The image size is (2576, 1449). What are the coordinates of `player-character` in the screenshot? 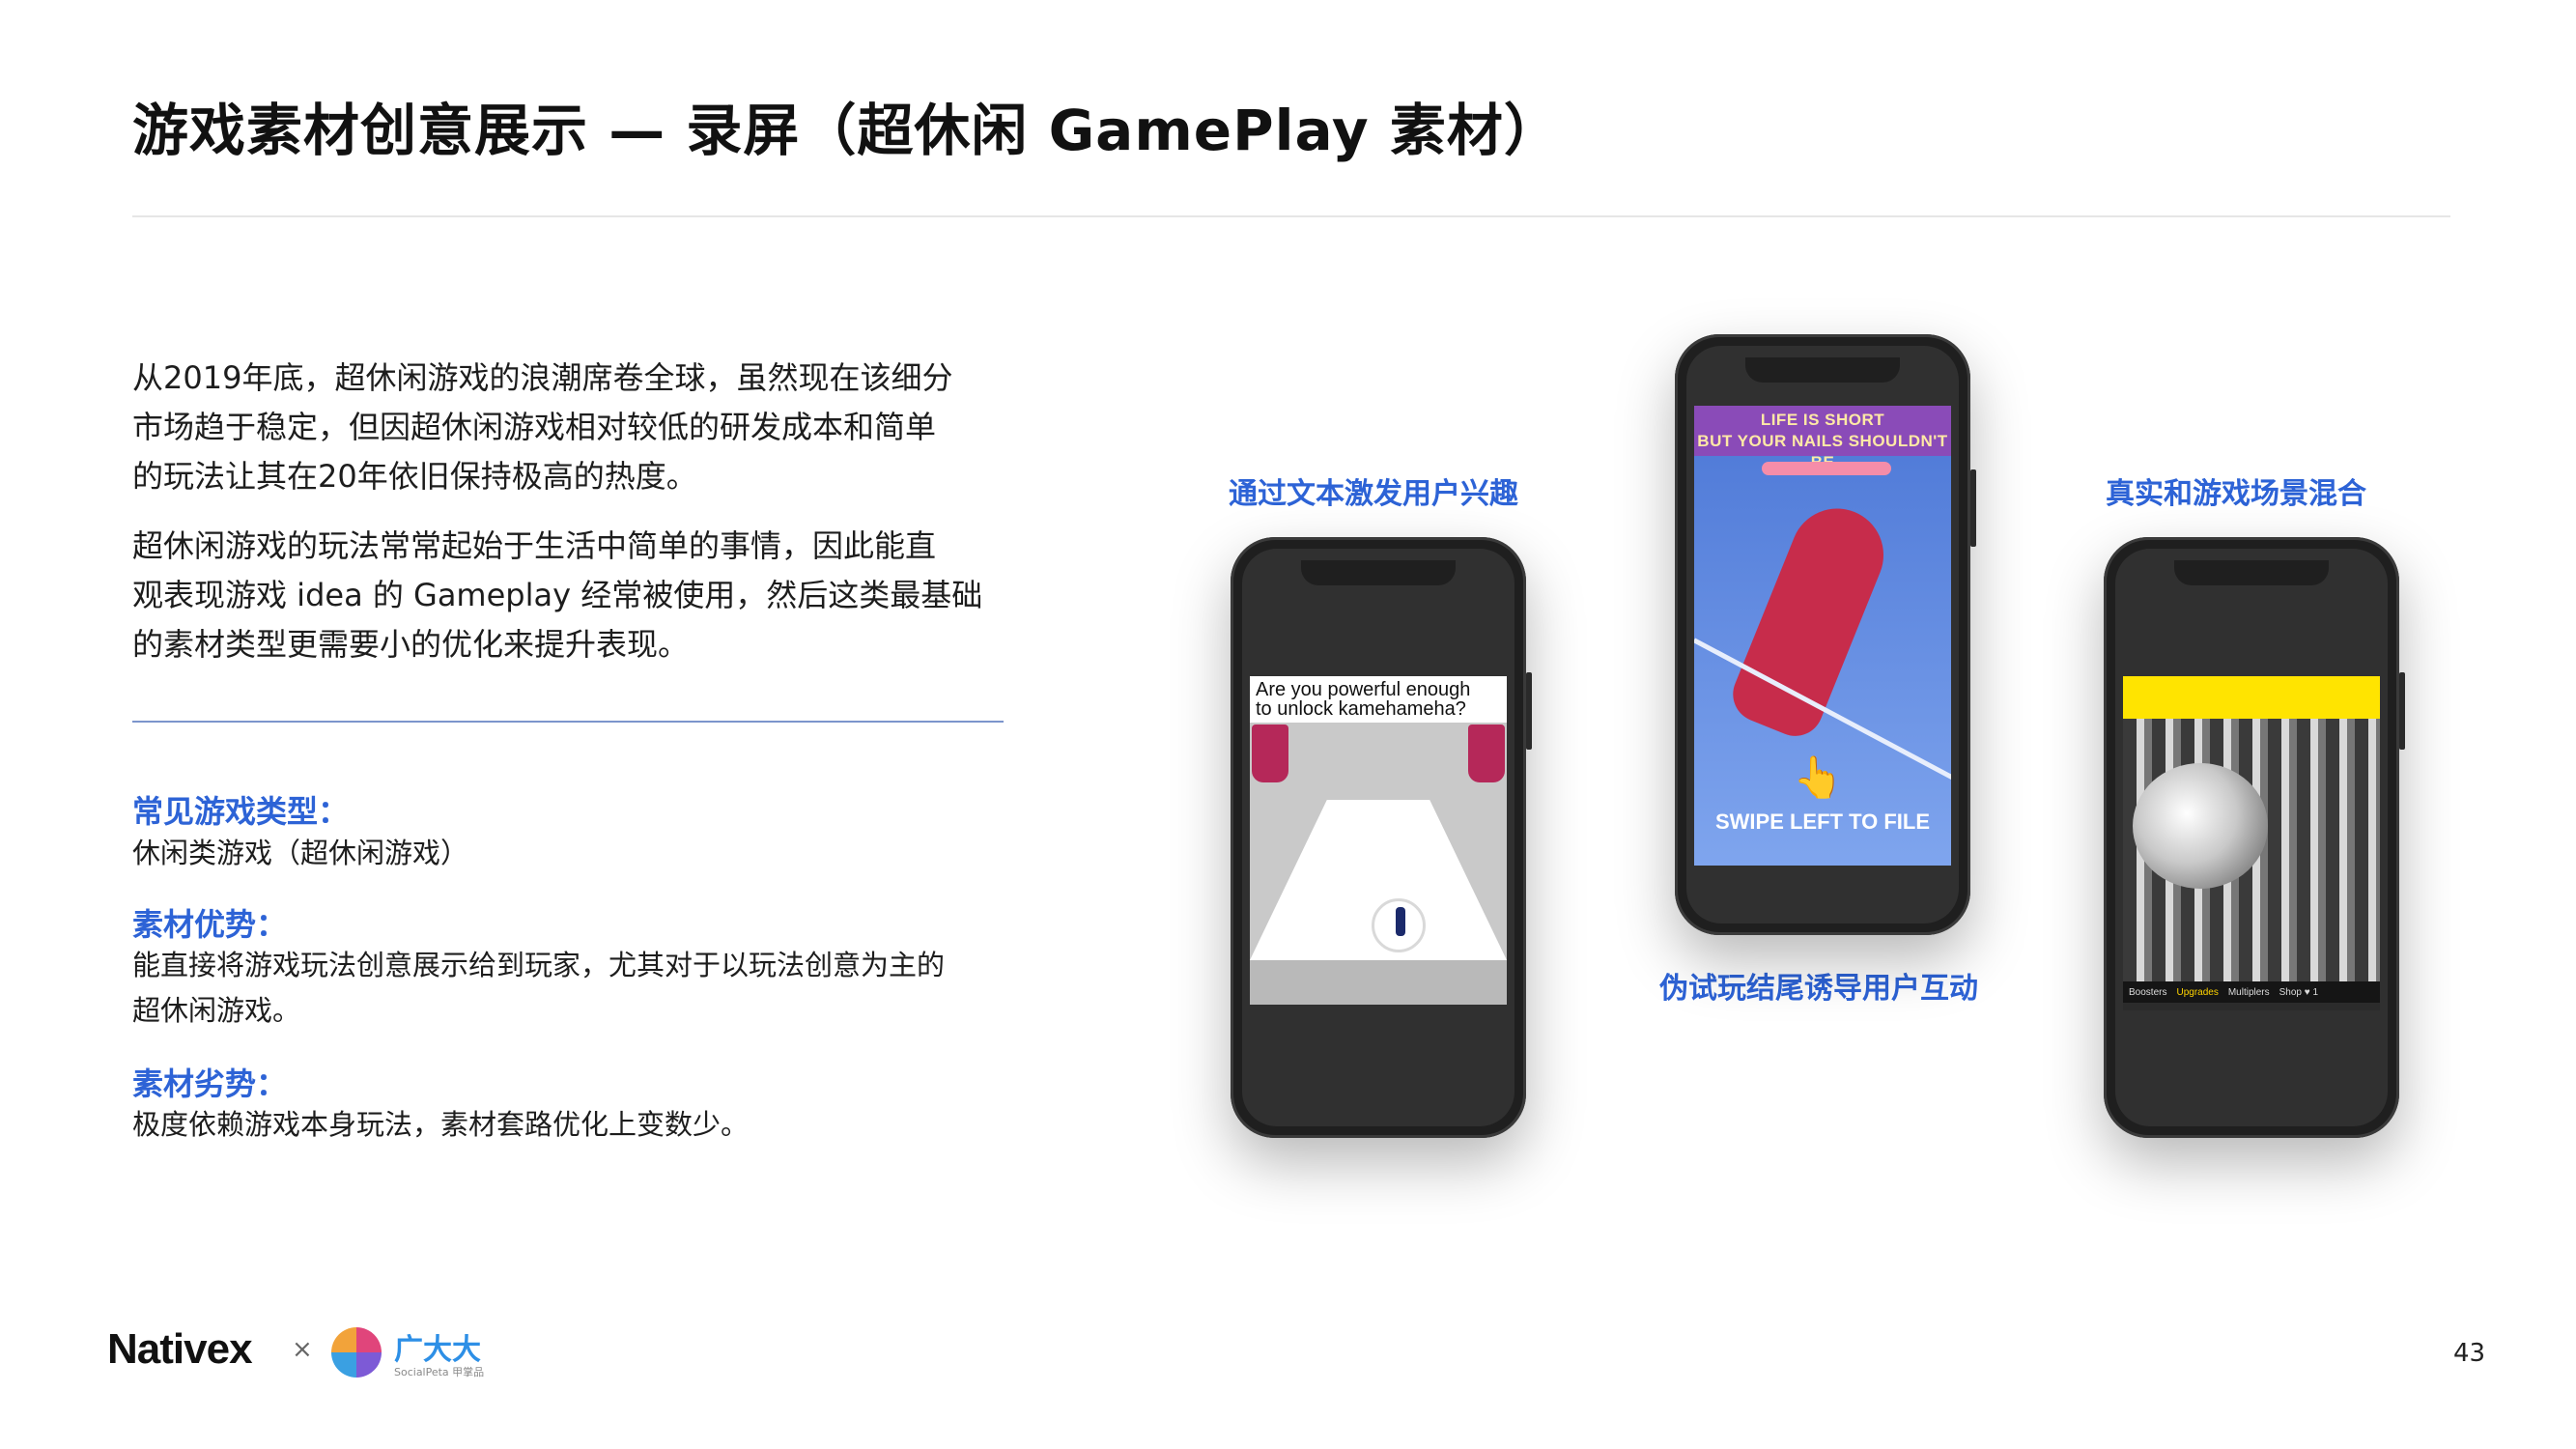 It's located at (1399, 925).